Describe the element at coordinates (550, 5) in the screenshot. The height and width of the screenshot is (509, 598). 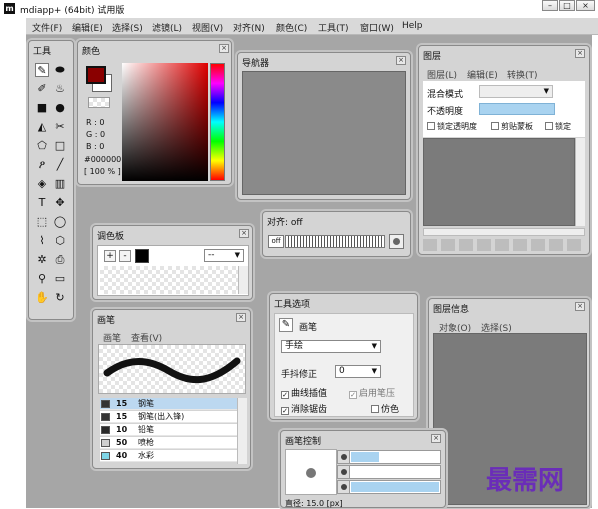
I see `minimize-button: –` at that location.